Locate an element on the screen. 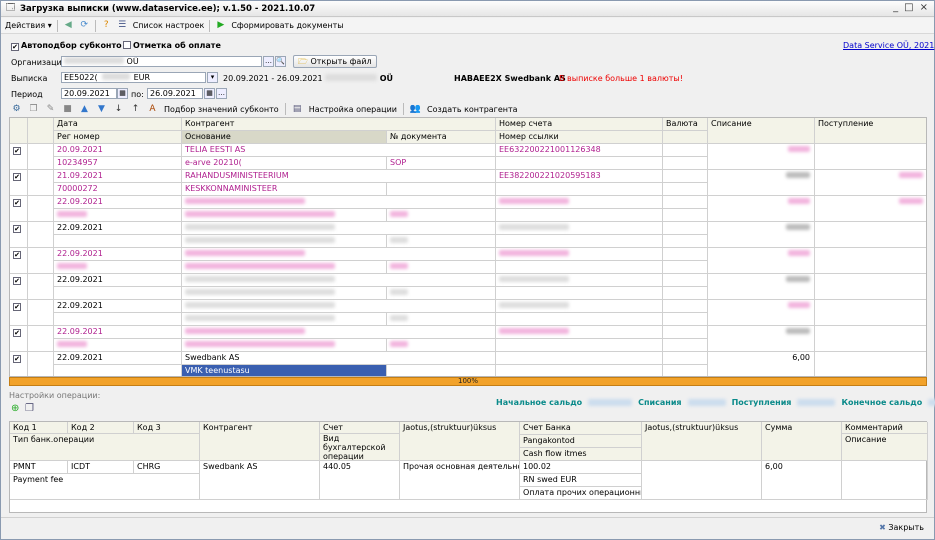 The height and width of the screenshot is (540, 935). back-icon: ◀ is located at coordinates (68, 25).